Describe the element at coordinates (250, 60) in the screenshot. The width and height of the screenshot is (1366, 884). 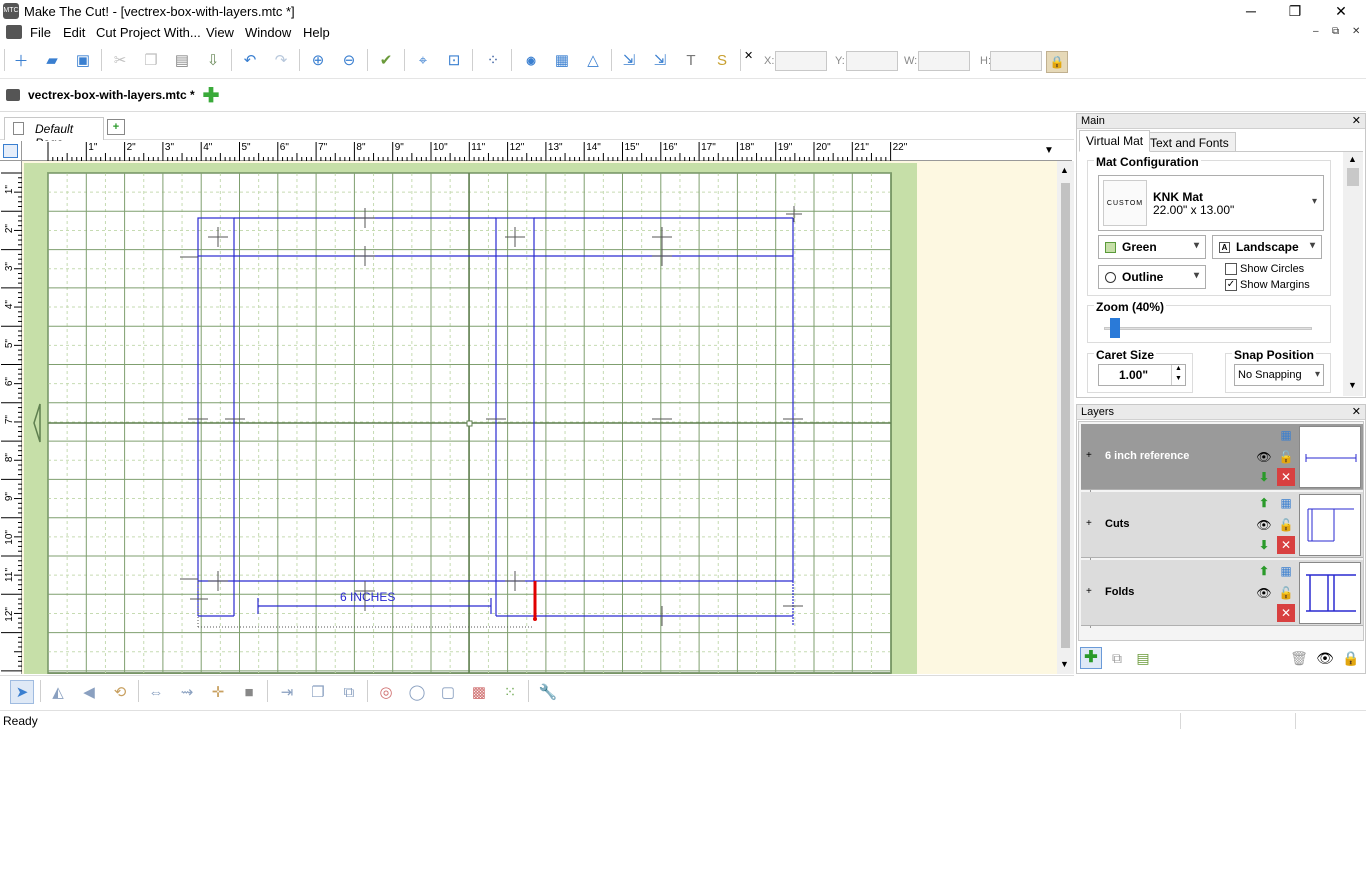
I see `undo-icon: ↶` at that location.